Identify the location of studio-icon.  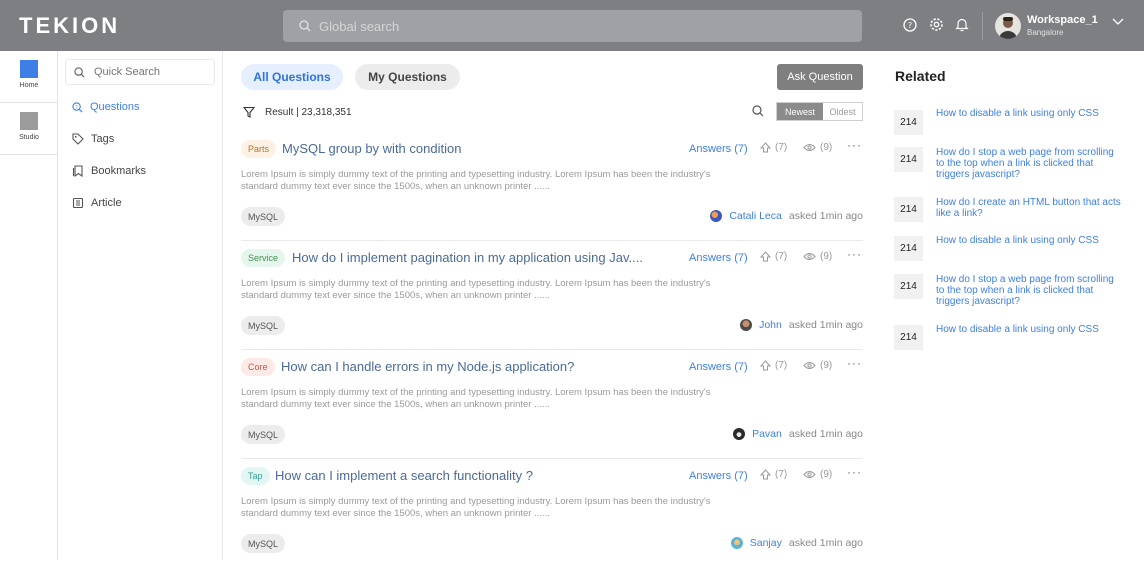
(29, 121).